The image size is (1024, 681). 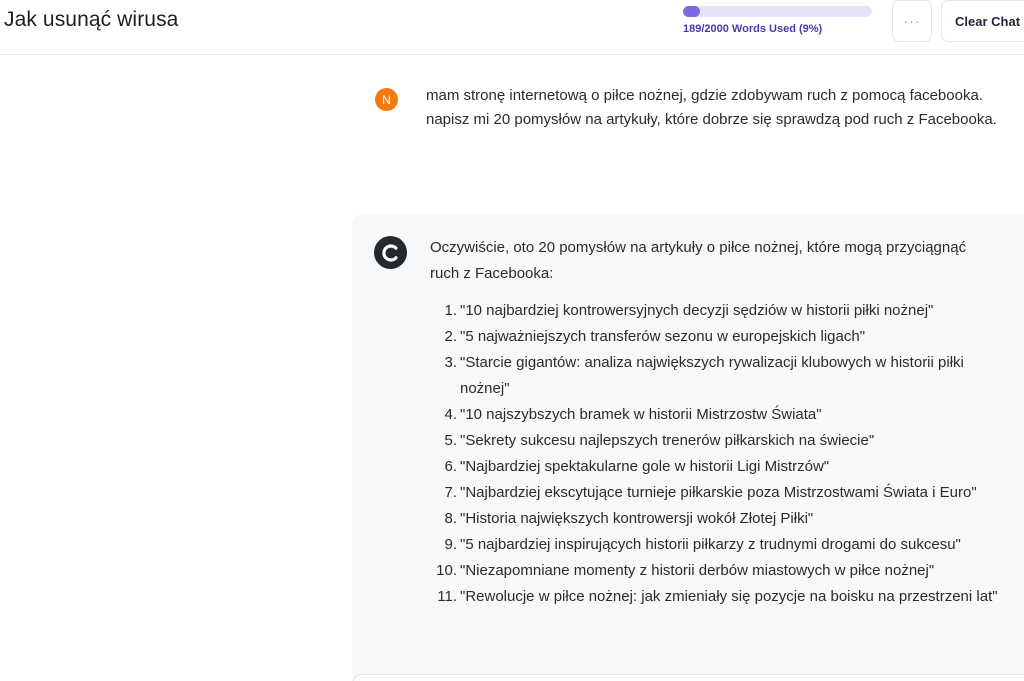 I want to click on list-item-number: 9., so click(x=450, y=544).